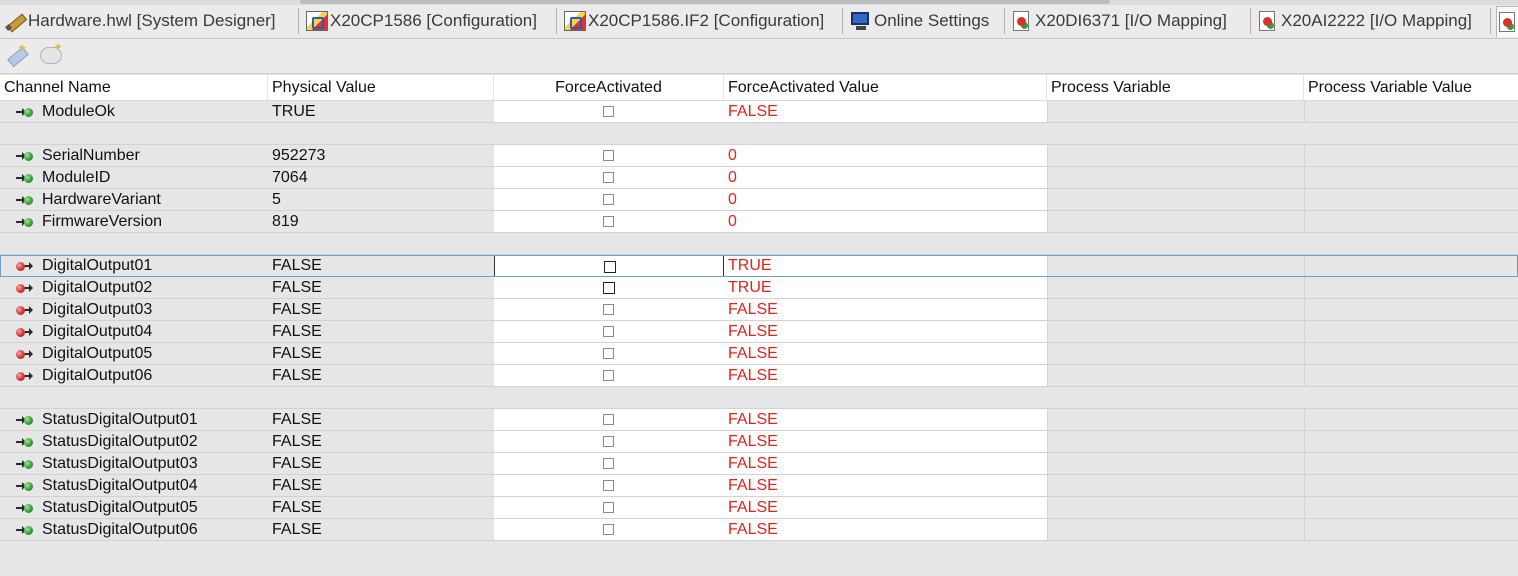 The width and height of the screenshot is (1518, 576). I want to click on channel-row: DigitalOutput01 FALSE TRUE, so click(759, 266).